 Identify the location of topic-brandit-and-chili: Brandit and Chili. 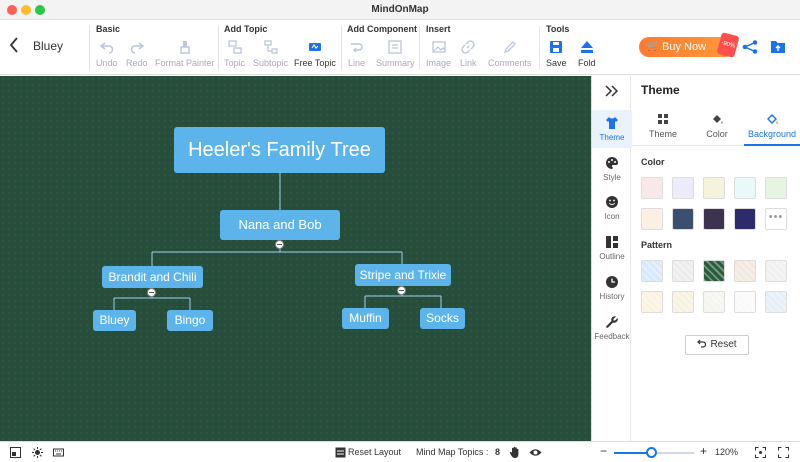
(152, 277).